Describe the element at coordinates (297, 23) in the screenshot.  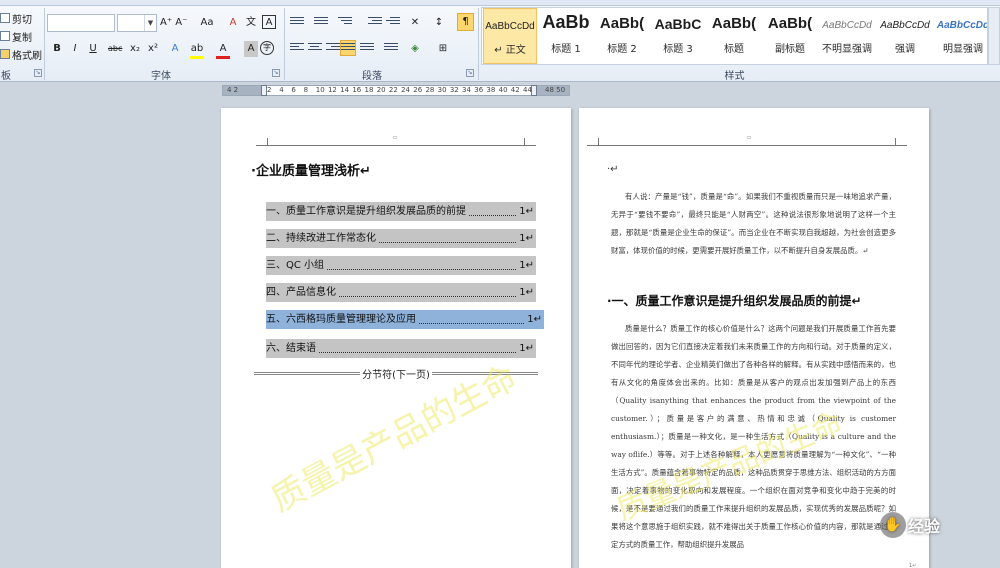
I see `bullets-icon` at that location.